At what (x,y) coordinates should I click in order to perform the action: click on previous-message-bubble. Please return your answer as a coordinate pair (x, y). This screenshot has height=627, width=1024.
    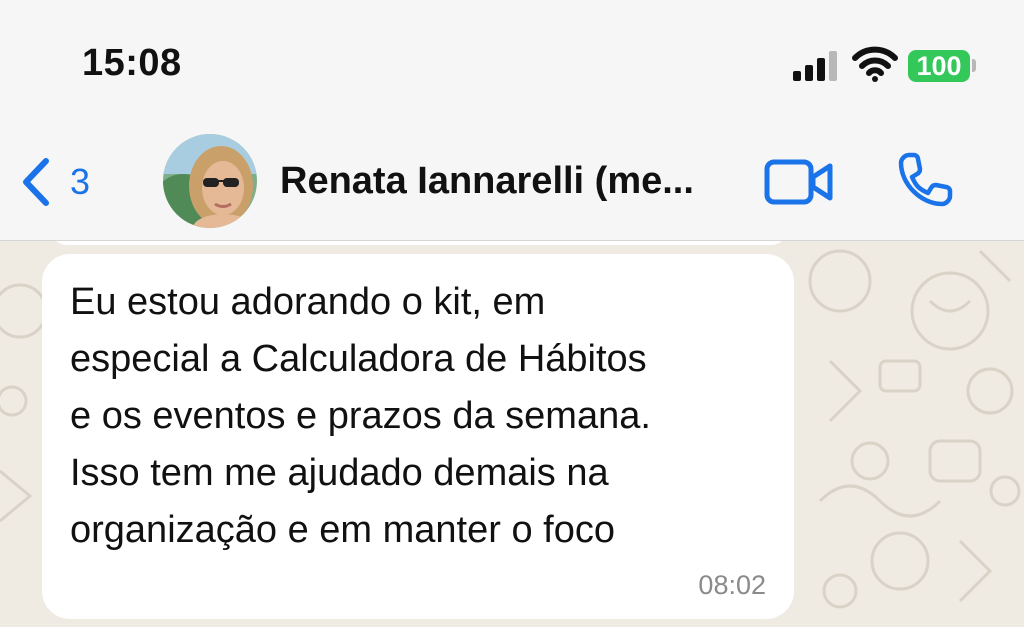
    Looking at the image, I should click on (419, 243).